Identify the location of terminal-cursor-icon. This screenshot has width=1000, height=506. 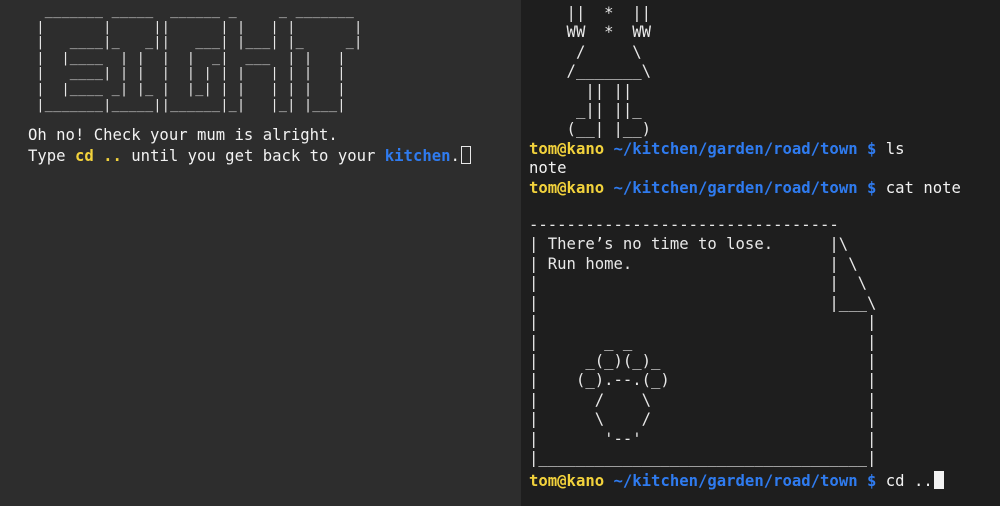
(938, 480).